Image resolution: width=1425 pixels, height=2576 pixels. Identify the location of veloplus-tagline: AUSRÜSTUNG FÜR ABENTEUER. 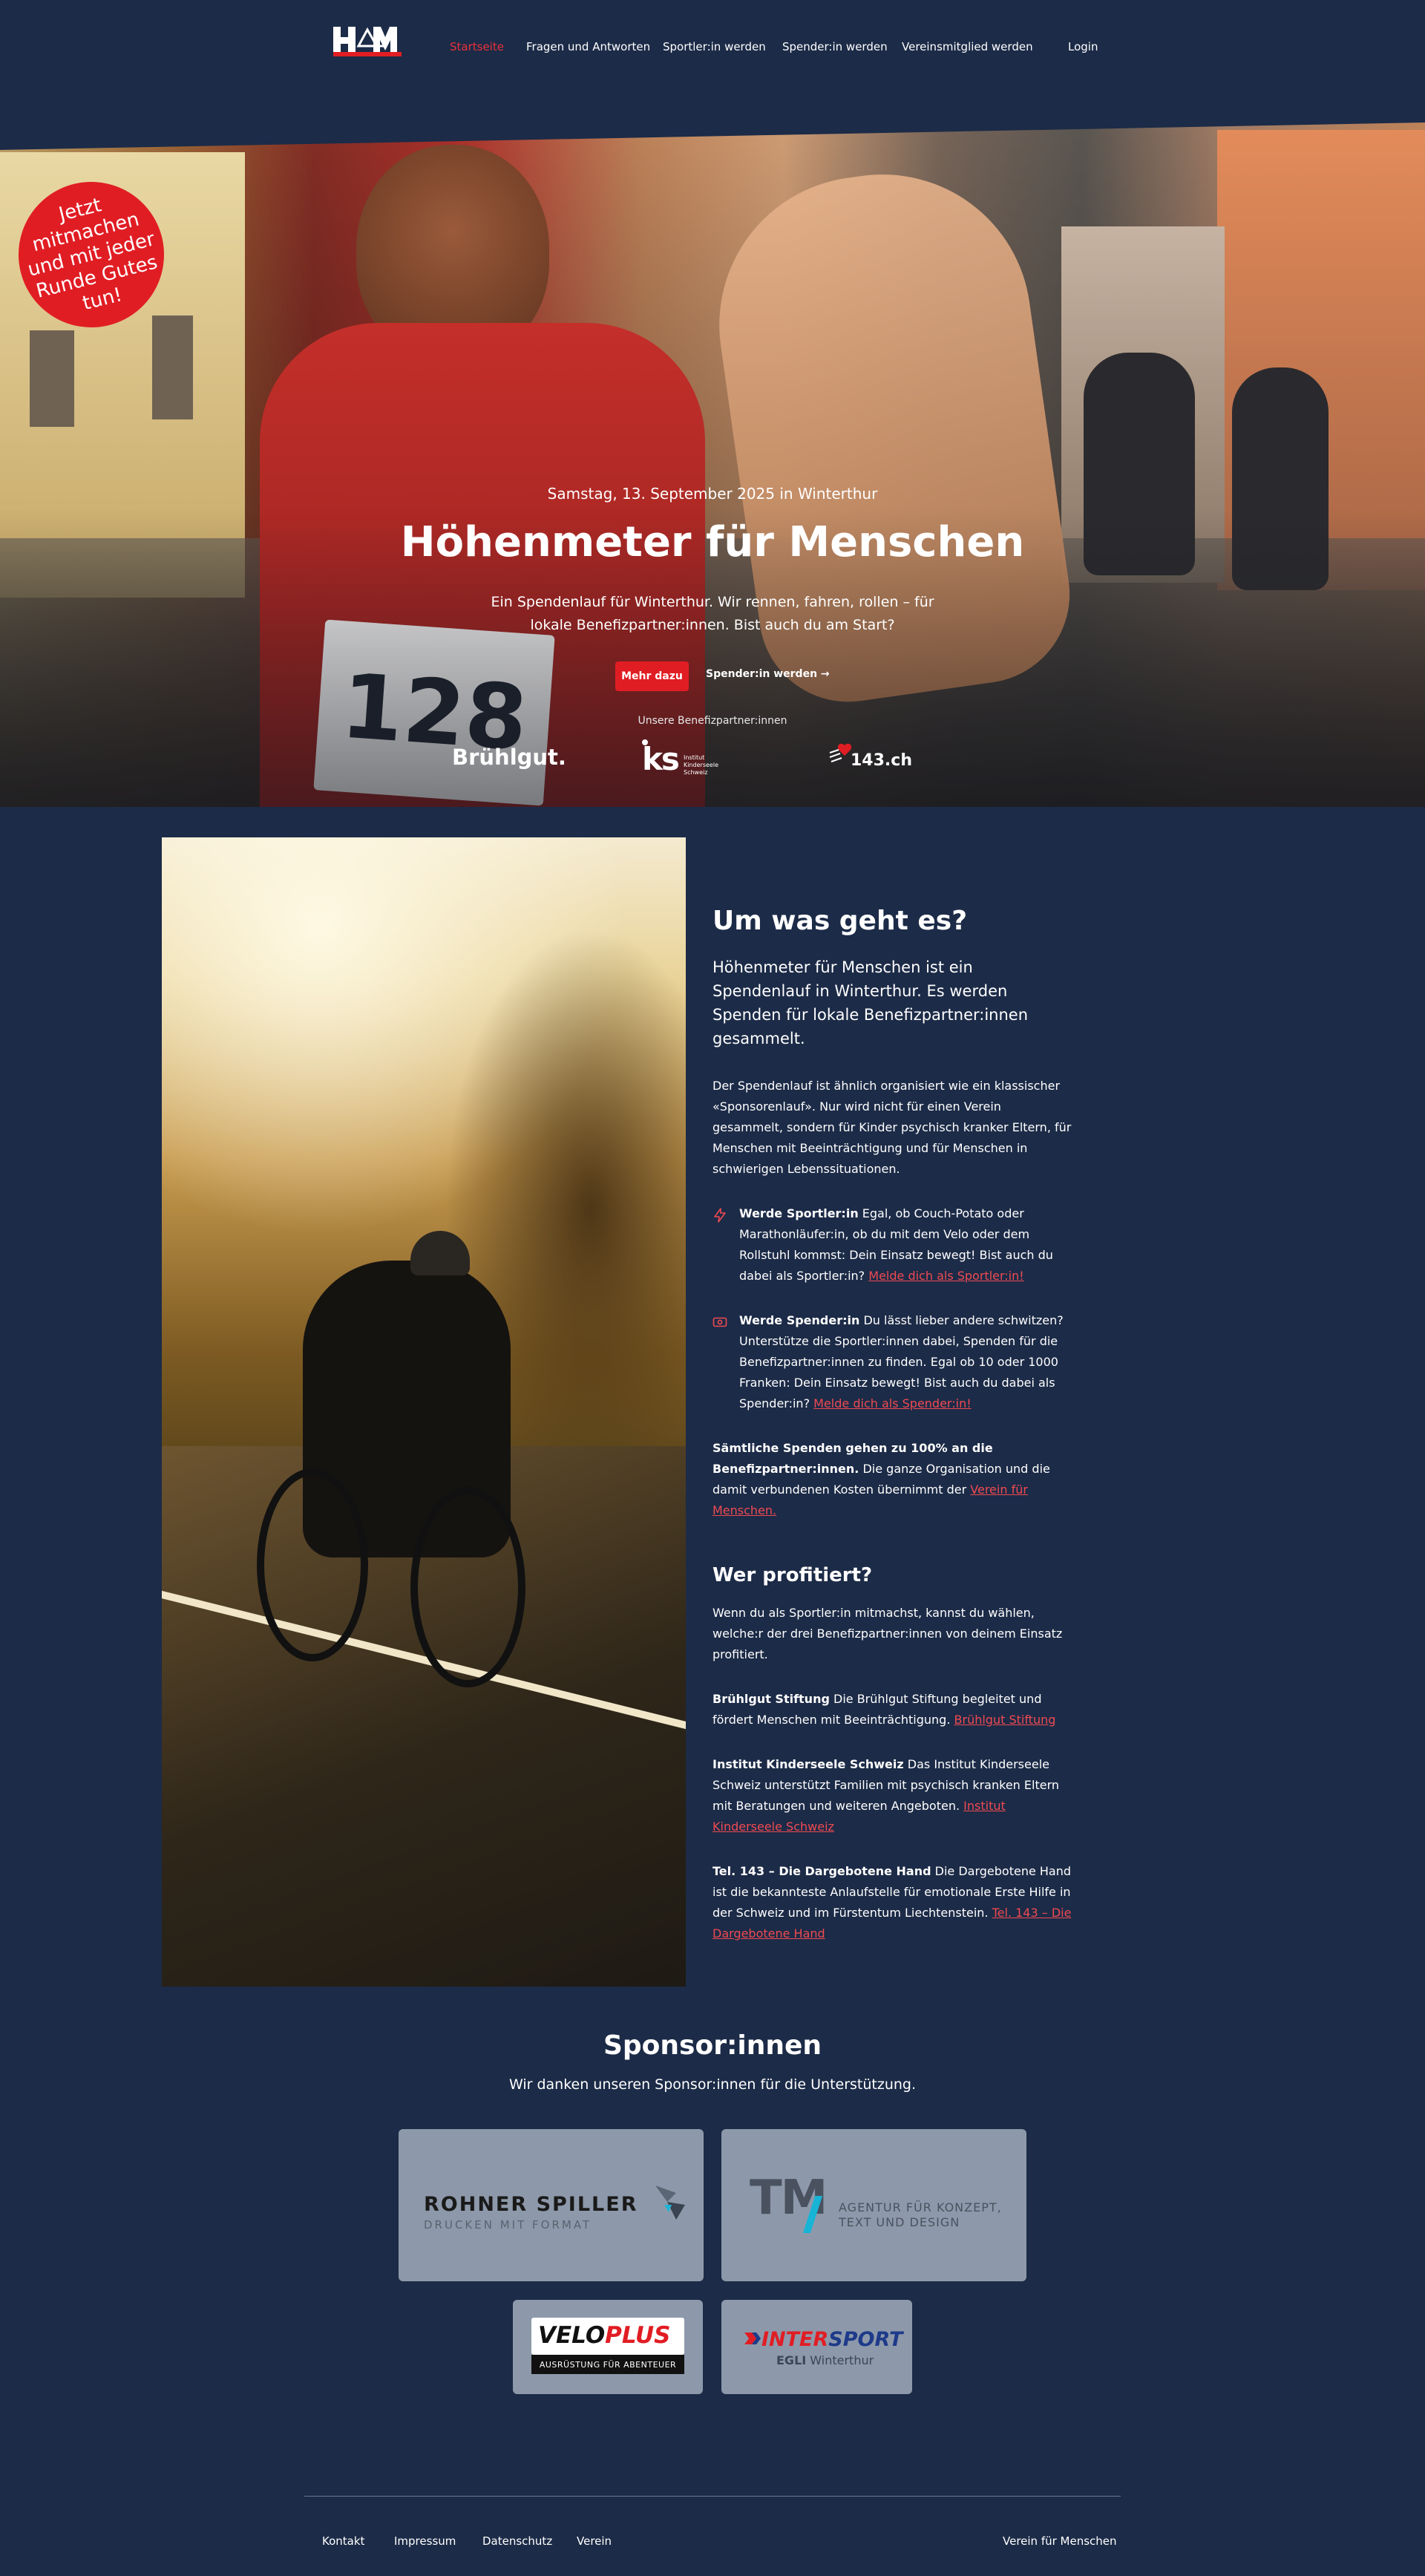
(607, 2364).